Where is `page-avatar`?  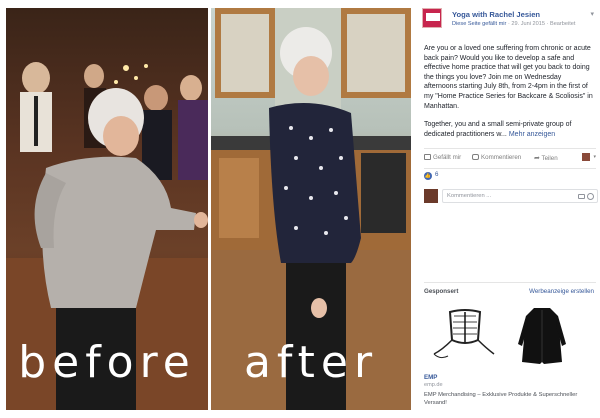
page-avatar is located at coordinates (432, 18).